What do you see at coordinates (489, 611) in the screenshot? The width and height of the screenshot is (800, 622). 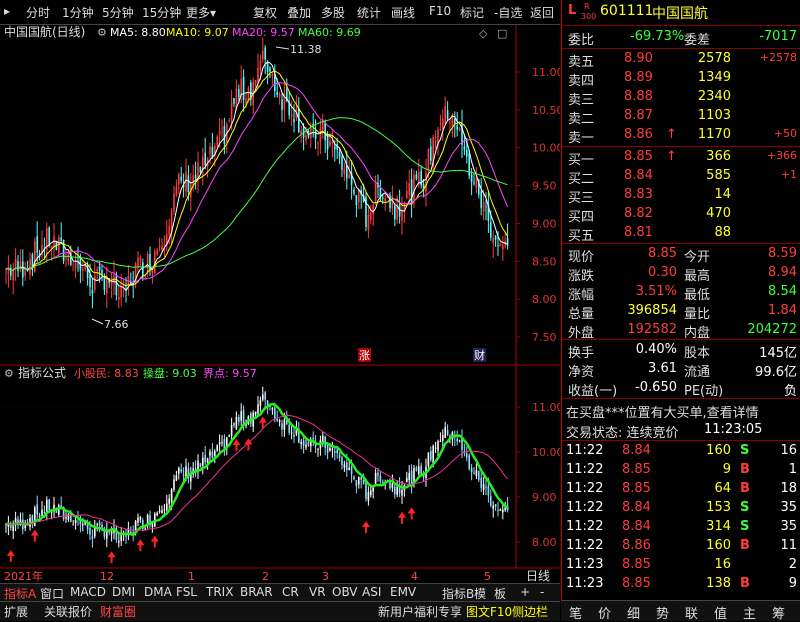 I see `f10-link: 图文F10` at bounding box center [489, 611].